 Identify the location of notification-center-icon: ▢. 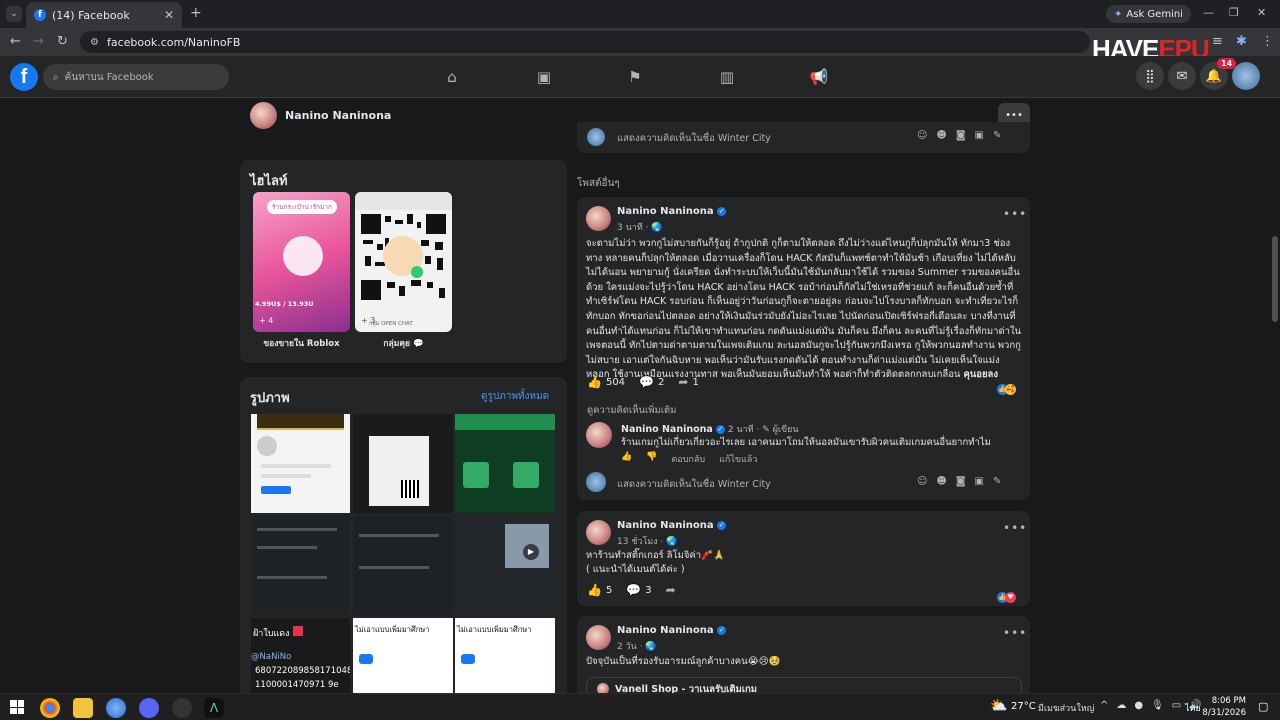
(1263, 706).